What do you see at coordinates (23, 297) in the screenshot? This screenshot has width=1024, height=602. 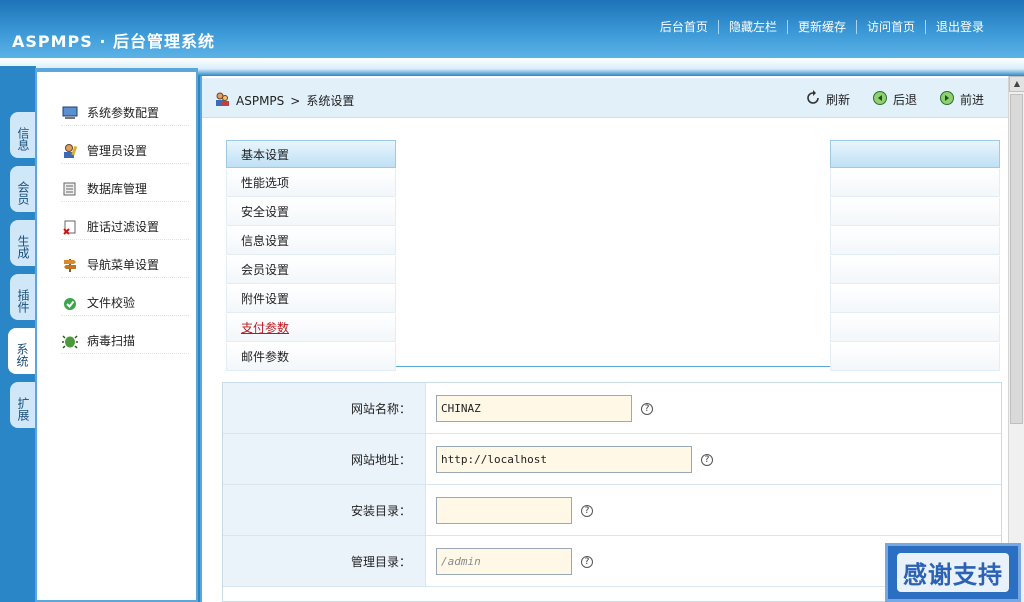 I see `vtab-plugin: 插件` at bounding box center [23, 297].